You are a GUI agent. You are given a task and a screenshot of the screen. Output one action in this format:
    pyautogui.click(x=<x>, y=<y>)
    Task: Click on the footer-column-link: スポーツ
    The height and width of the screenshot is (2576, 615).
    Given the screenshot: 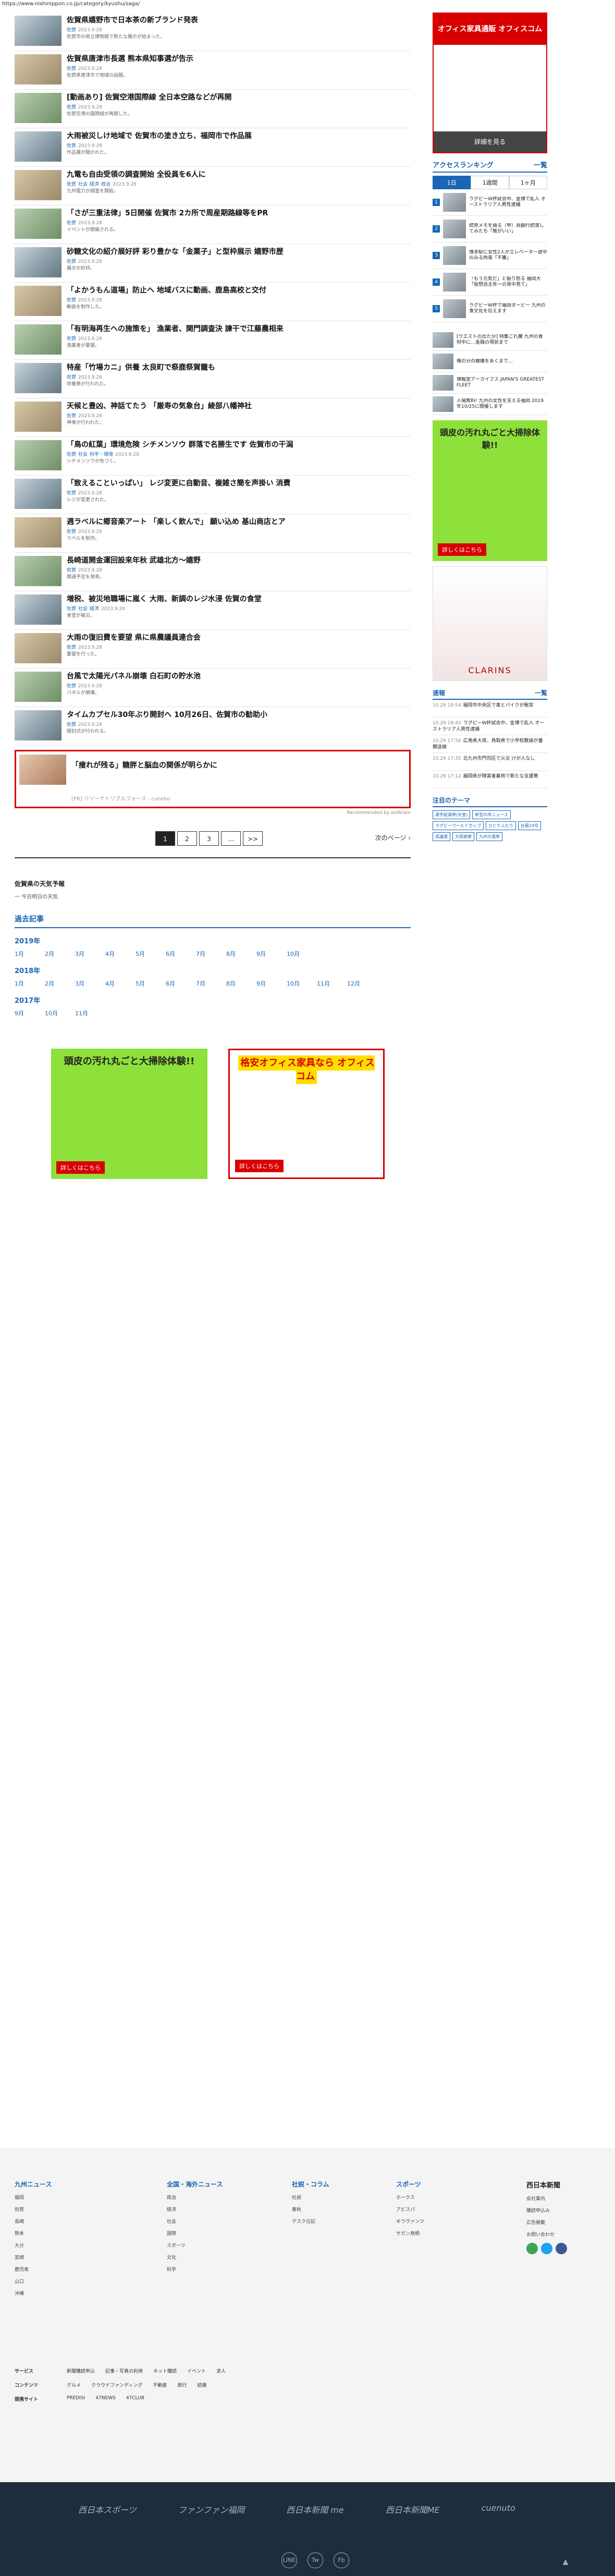 What is the action you would take?
    pyautogui.click(x=195, y=2245)
    